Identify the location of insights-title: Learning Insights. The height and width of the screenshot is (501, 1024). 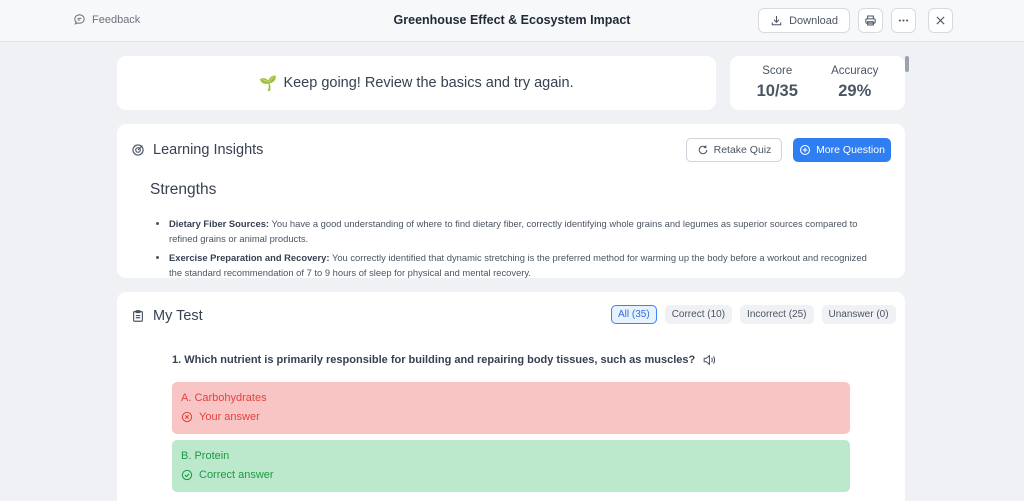
(208, 150).